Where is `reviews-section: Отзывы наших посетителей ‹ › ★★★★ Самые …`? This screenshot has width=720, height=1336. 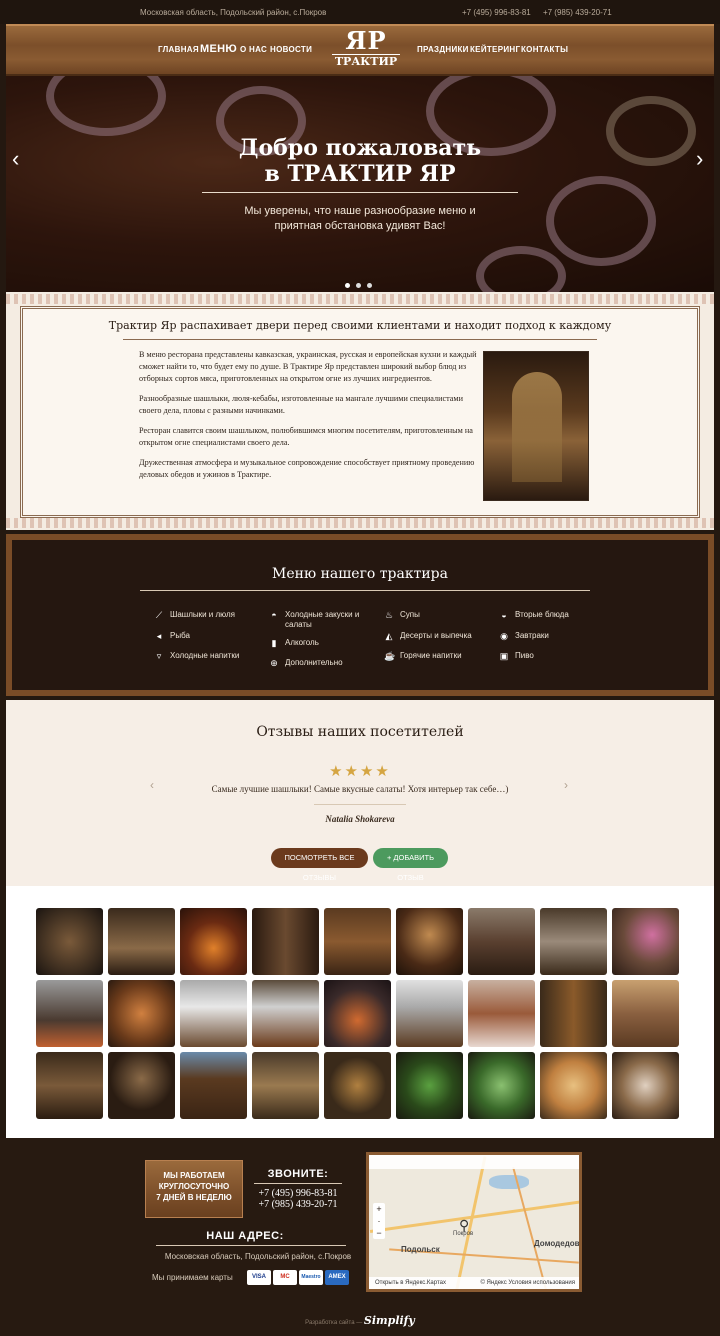
reviews-section: Отзывы наших посетителей ‹ › ★★★★ Самые … is located at coordinates (360, 793).